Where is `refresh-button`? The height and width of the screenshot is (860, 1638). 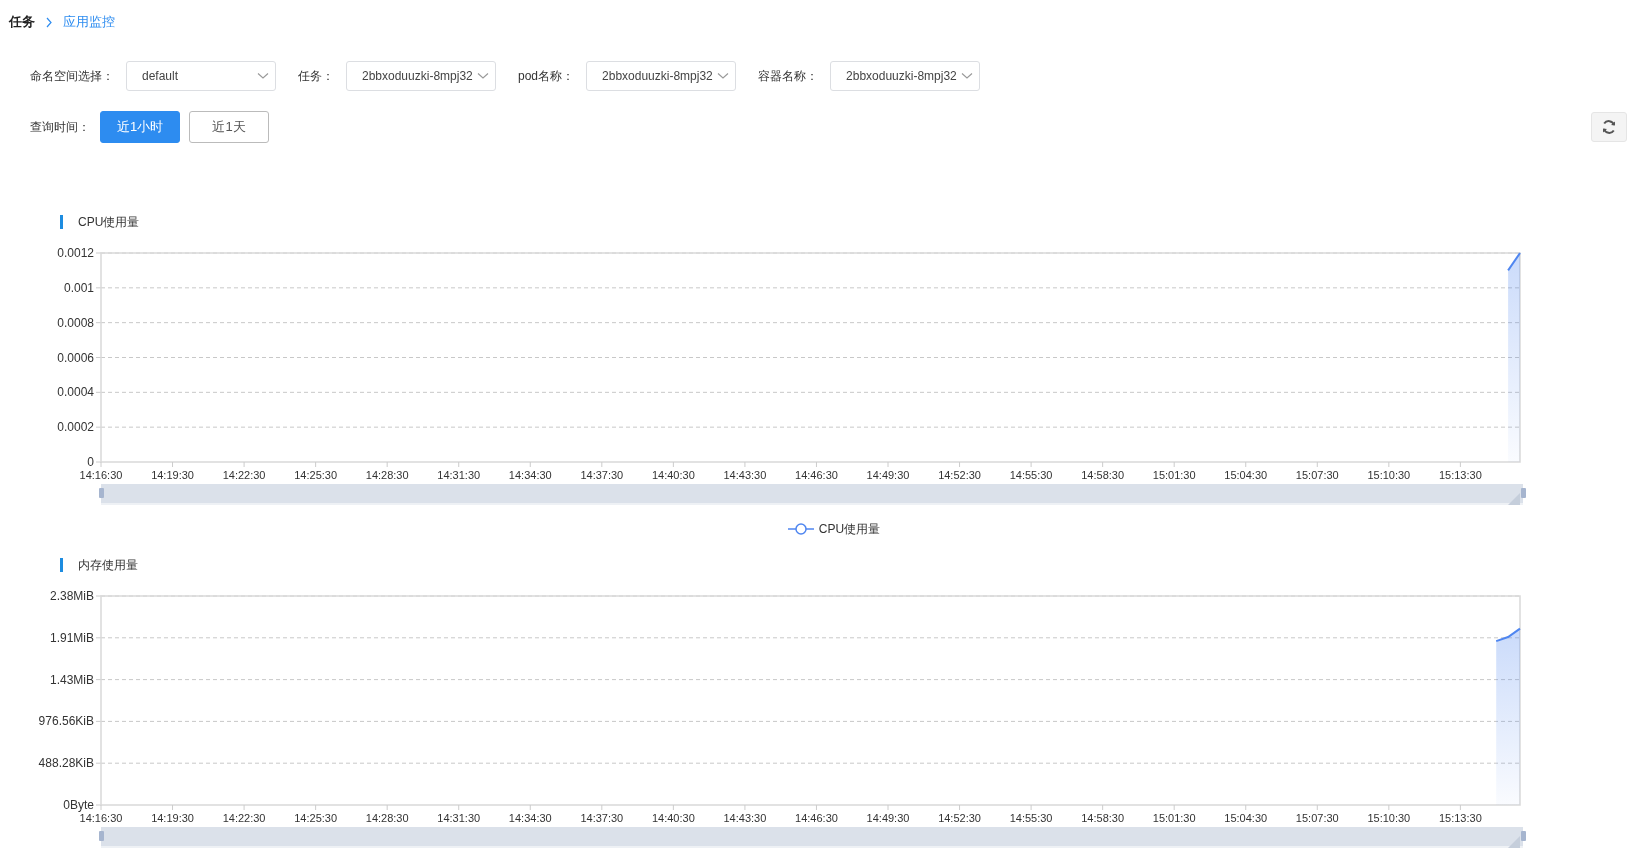 refresh-button is located at coordinates (1609, 127).